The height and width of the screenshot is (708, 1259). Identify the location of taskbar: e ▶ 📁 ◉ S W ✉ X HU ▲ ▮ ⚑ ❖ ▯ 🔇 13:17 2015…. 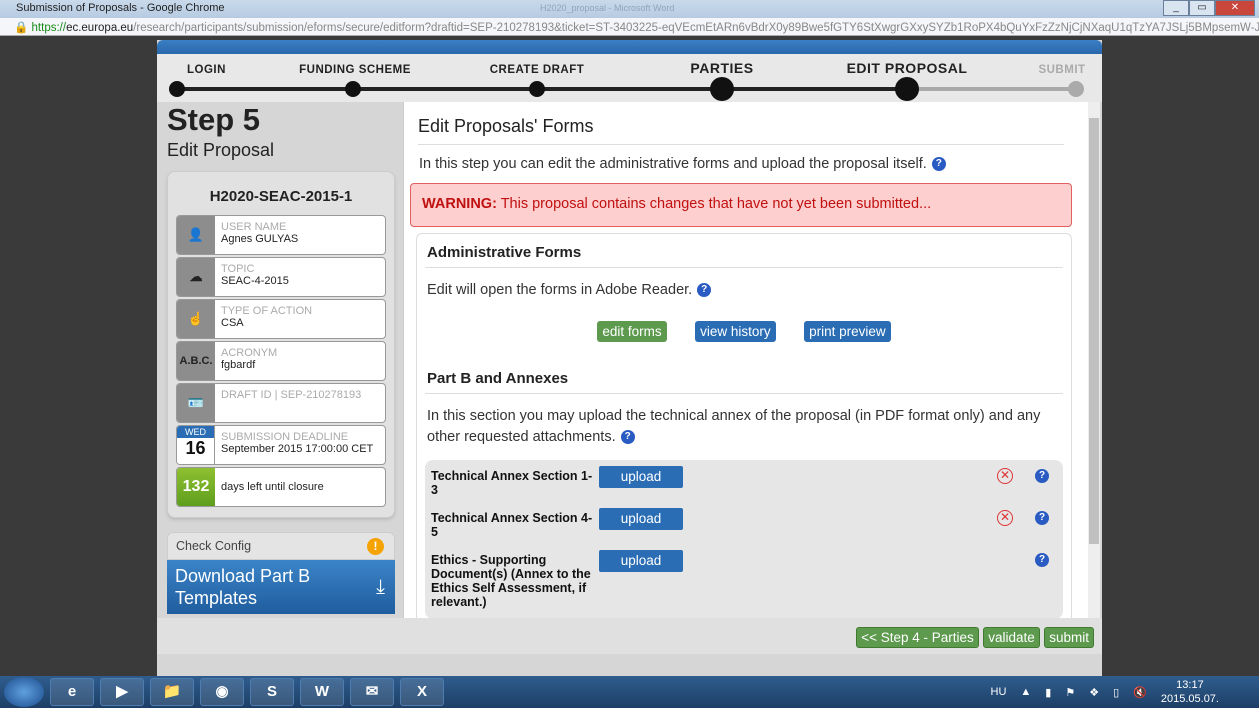
(629, 692).